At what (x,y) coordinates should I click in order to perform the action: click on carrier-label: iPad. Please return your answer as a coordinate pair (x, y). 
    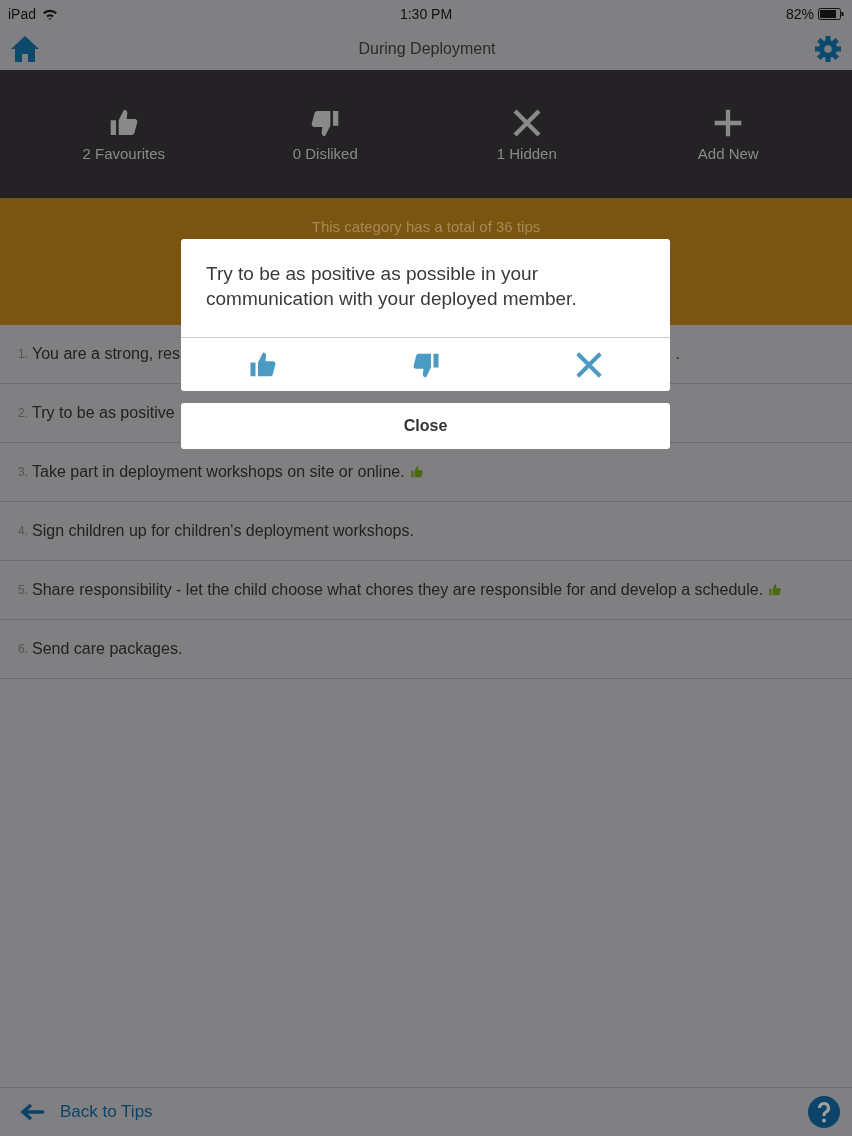
    Looking at the image, I should click on (22, 14).